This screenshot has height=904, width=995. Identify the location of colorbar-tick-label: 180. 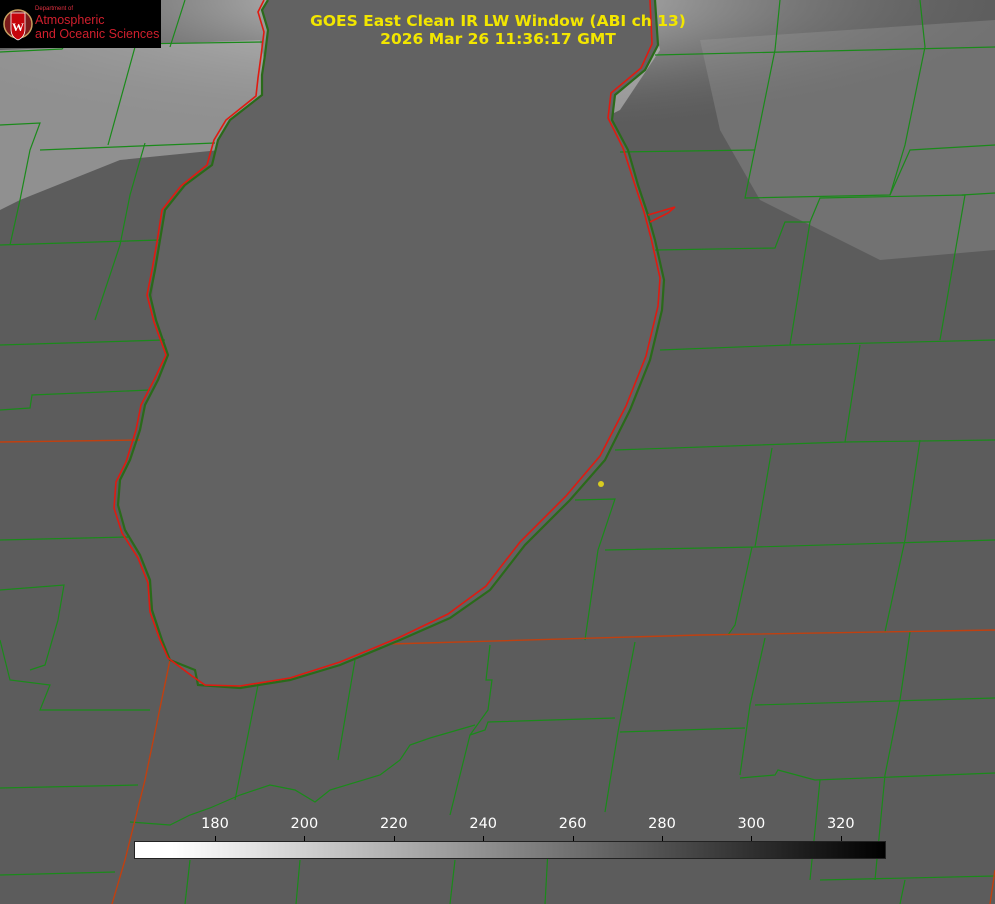
(215, 824).